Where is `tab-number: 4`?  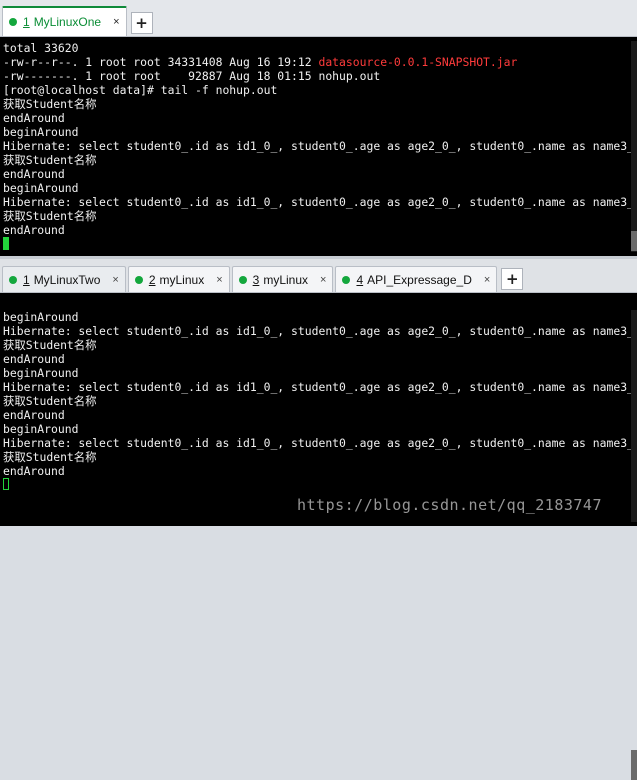
tab-number: 4 is located at coordinates (360, 279).